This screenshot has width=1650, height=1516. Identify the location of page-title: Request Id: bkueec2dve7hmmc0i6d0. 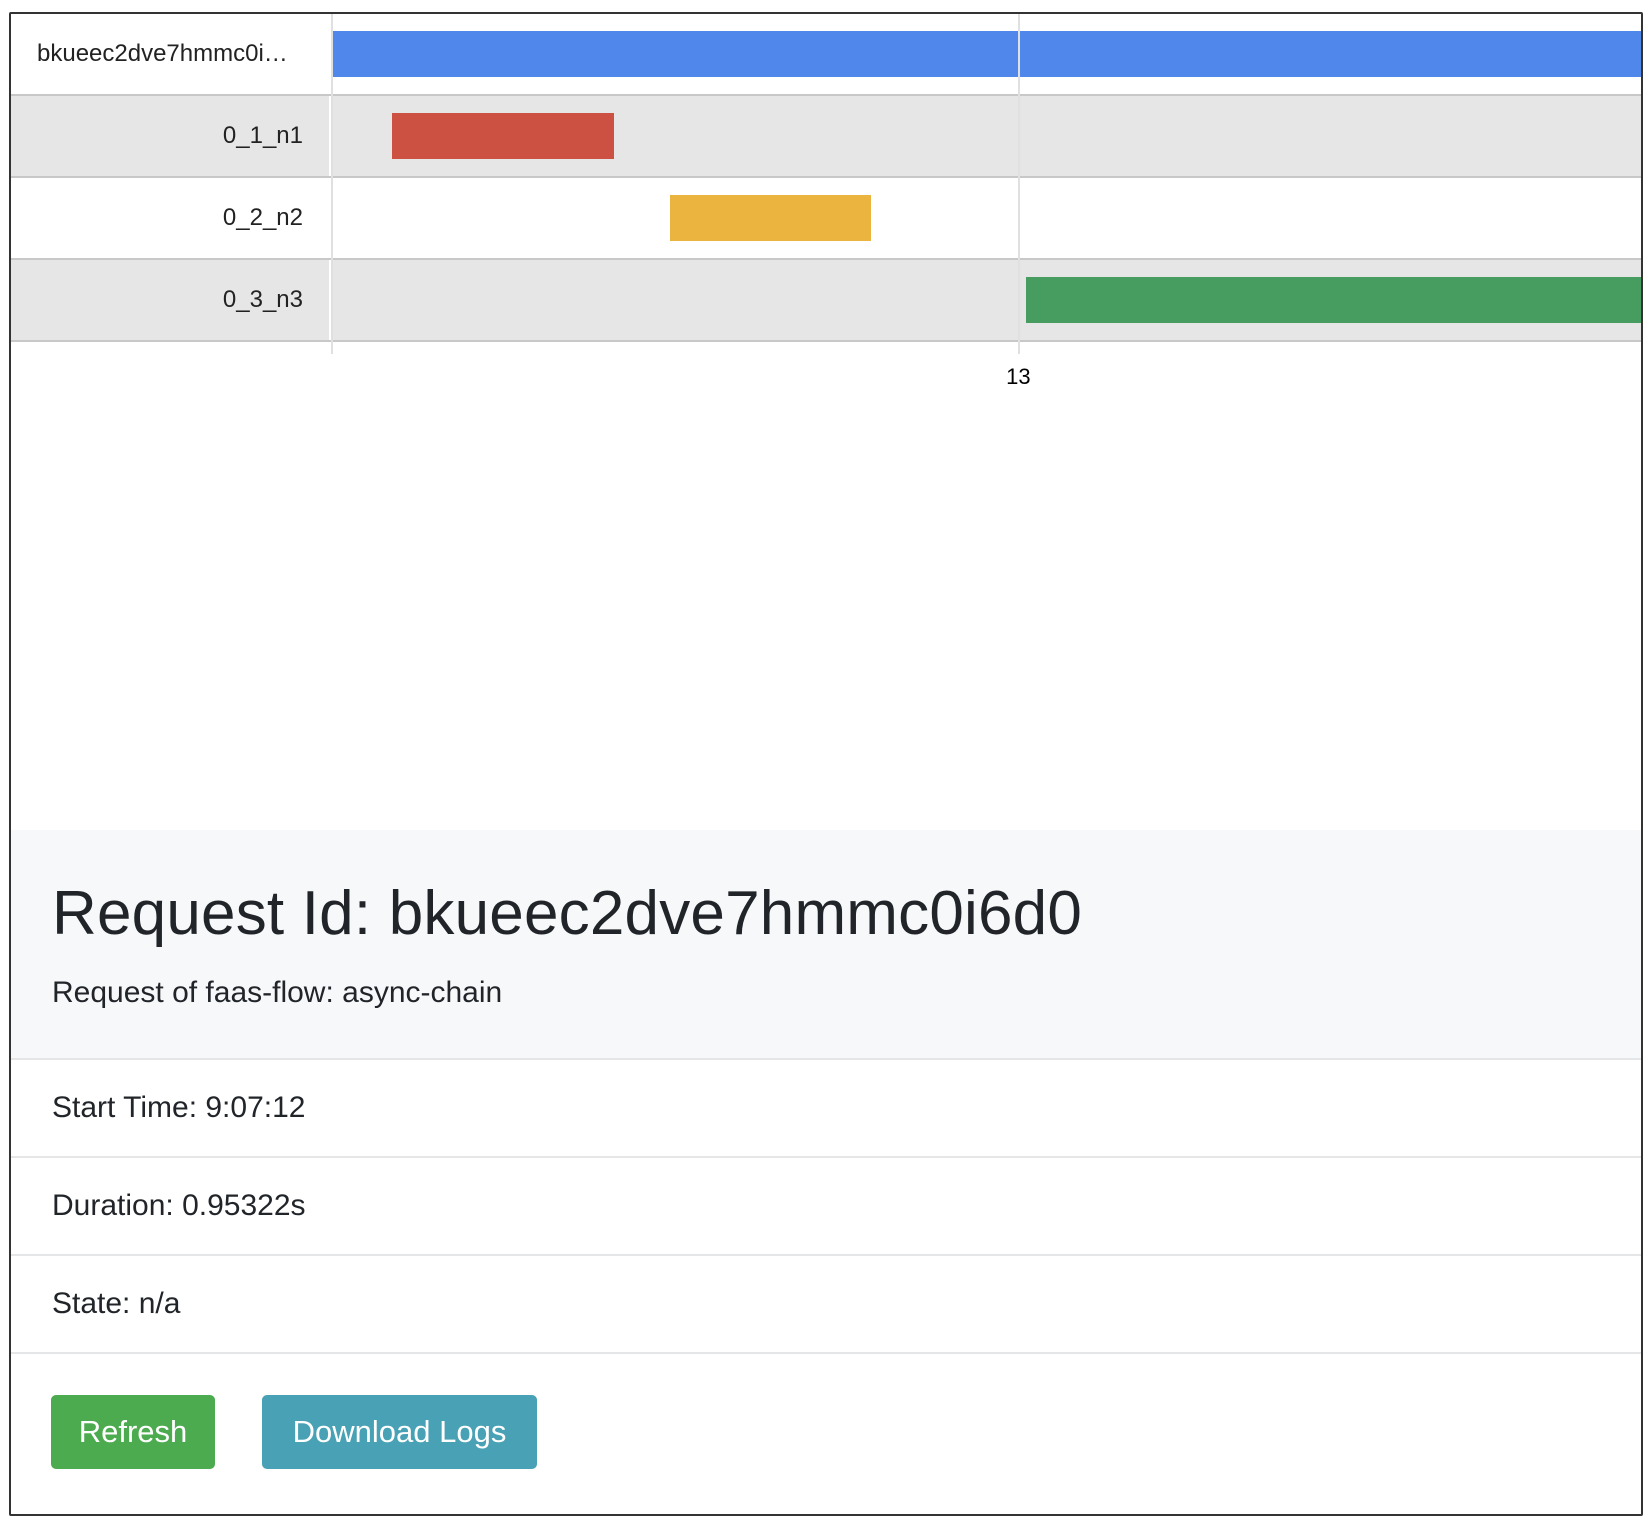
(567, 913).